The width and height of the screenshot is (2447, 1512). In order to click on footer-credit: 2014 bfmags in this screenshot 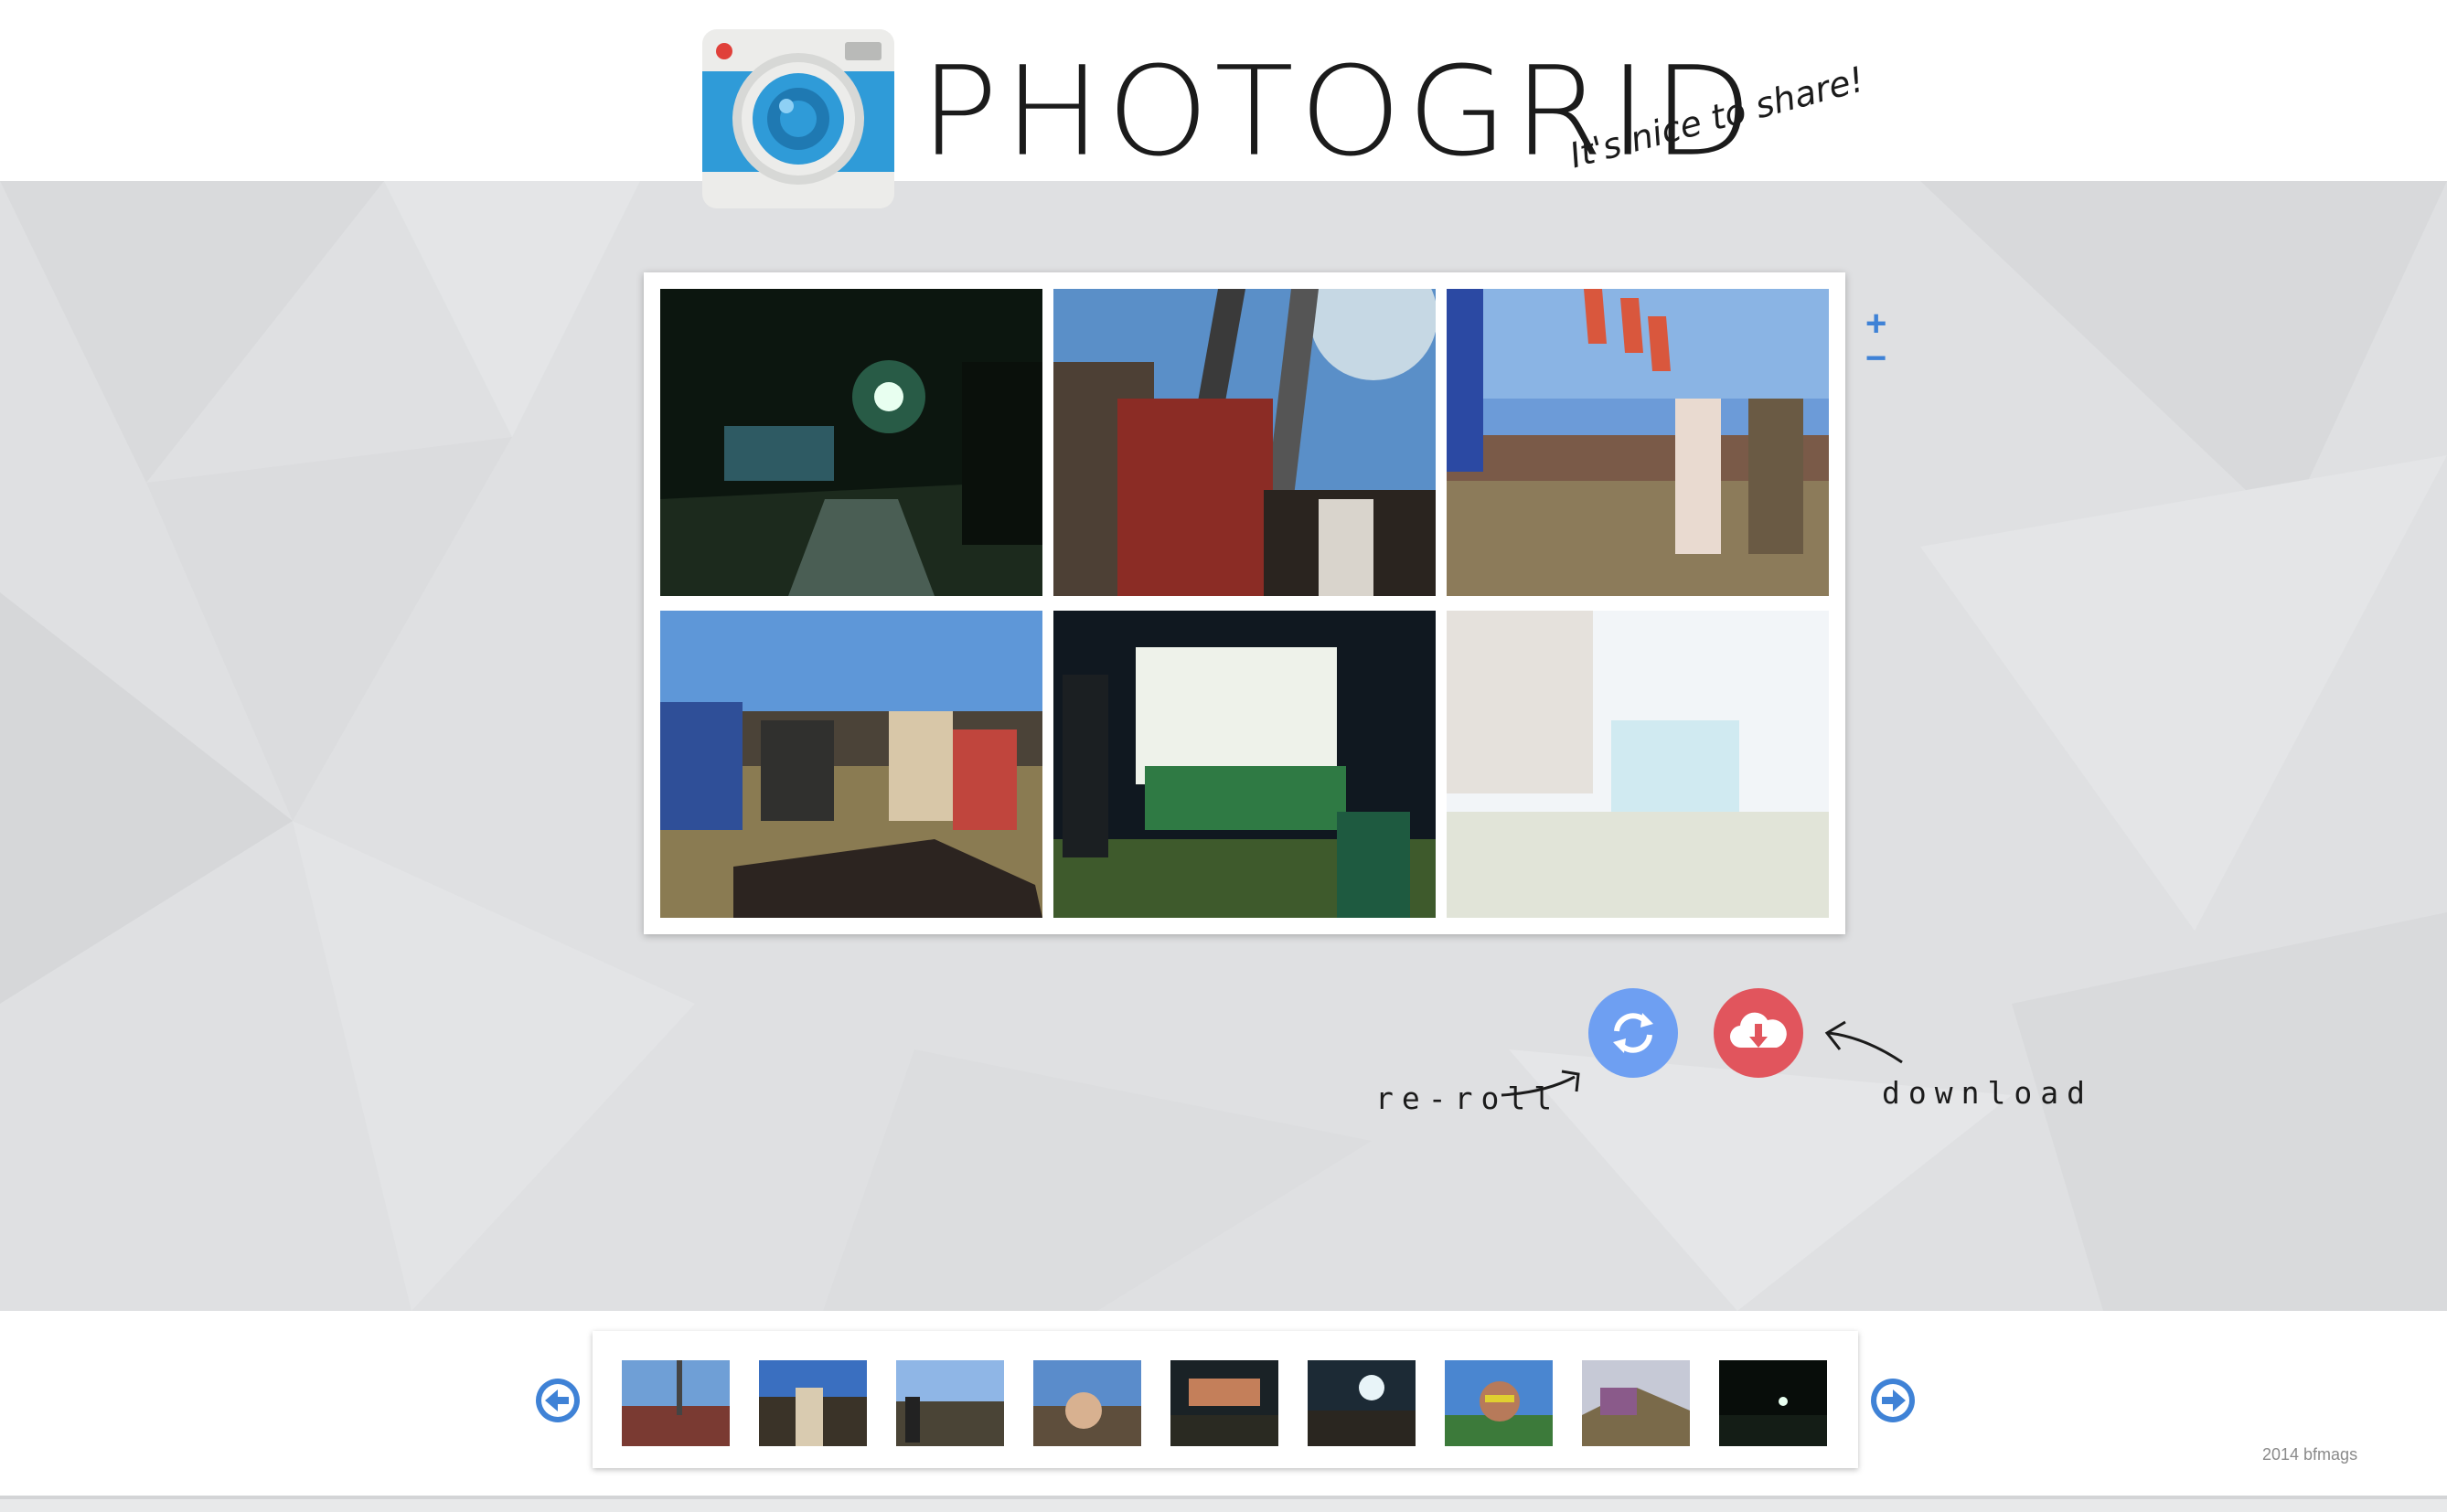, I will do `click(2310, 1454)`.